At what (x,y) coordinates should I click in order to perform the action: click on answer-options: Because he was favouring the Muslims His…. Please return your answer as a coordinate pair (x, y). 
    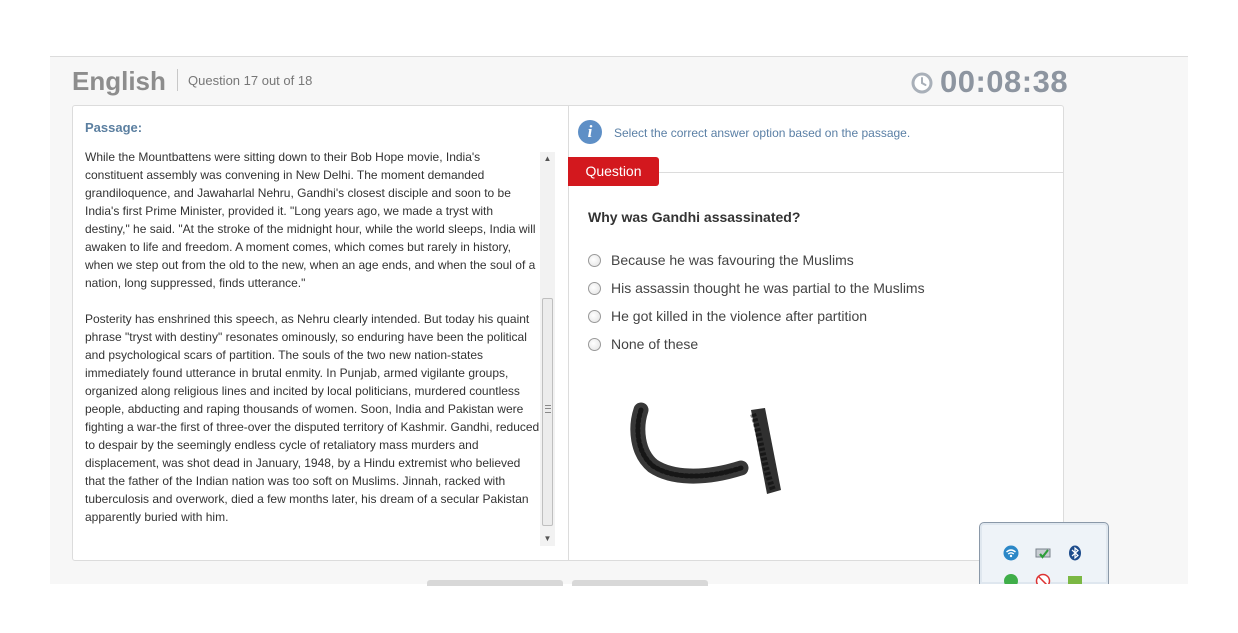
    Looking at the image, I should click on (756, 302).